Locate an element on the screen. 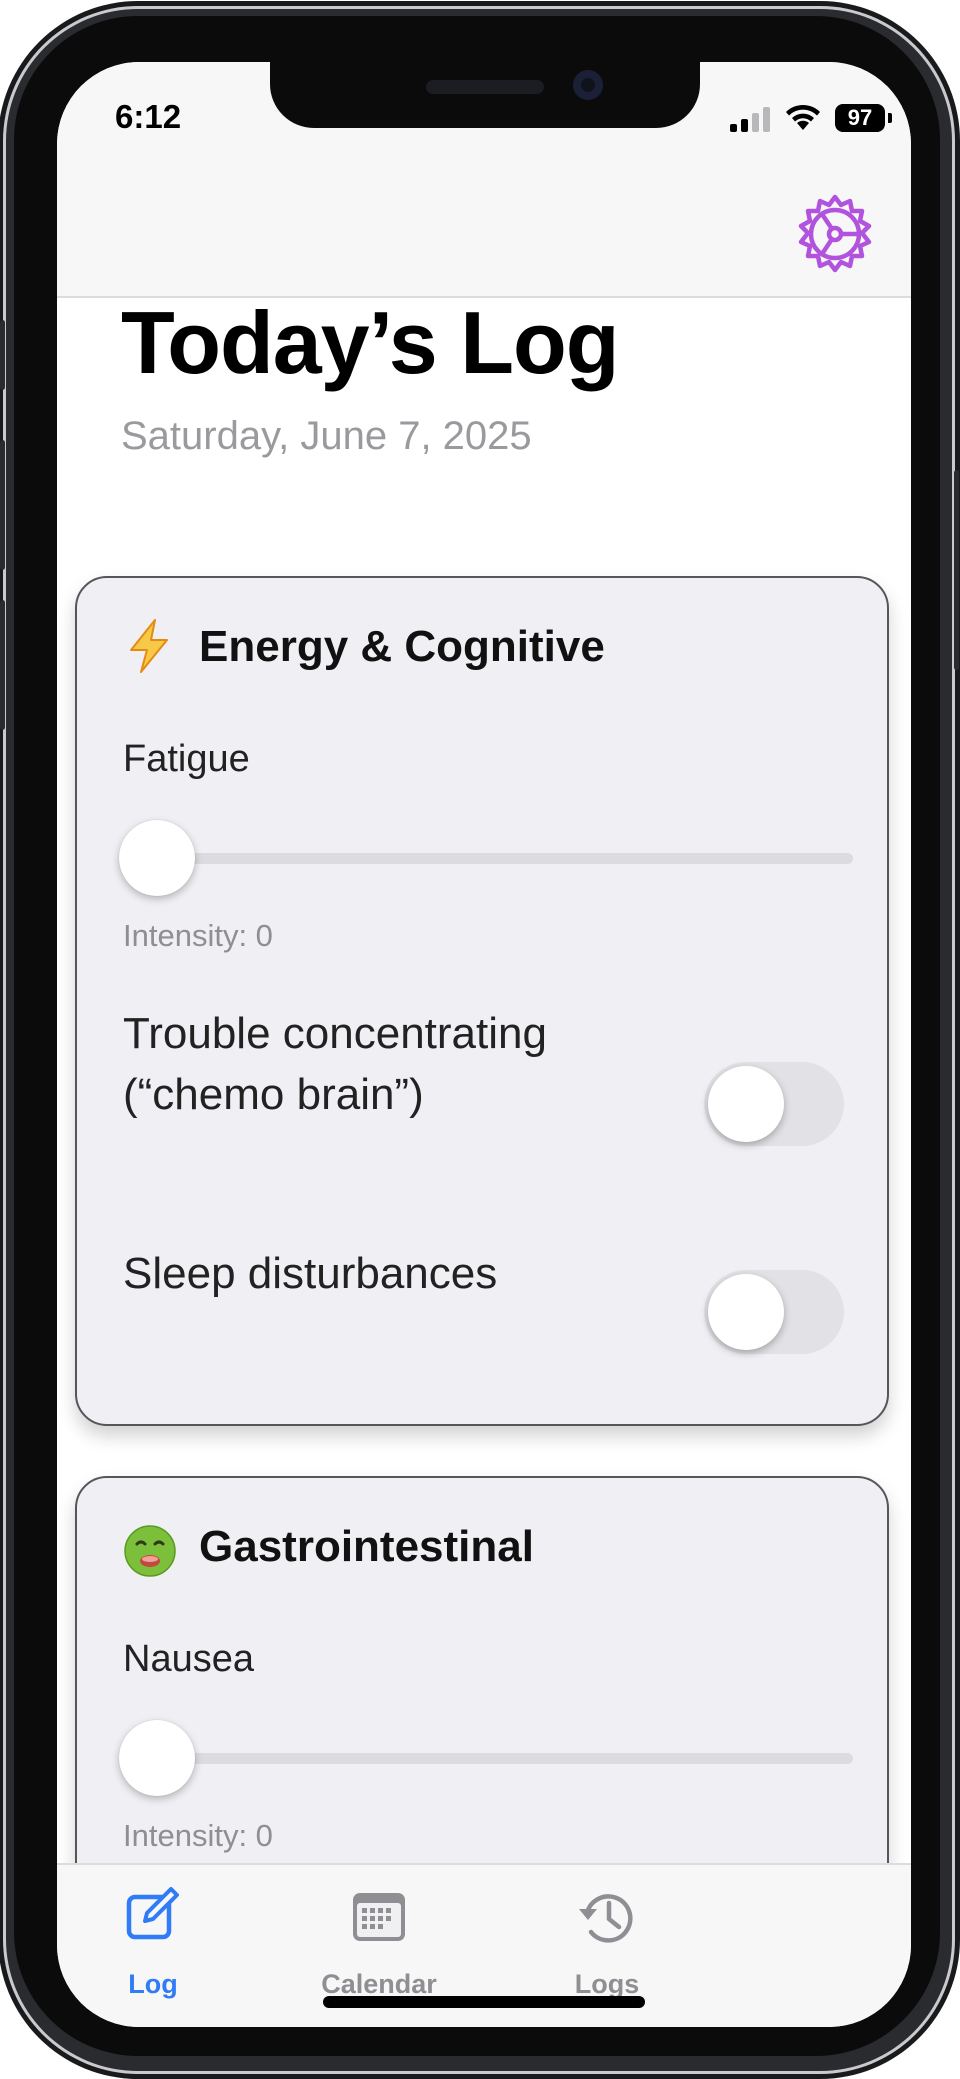 This screenshot has width=960, height=2079. sleep-disturbances-toggle is located at coordinates (774, 1312).